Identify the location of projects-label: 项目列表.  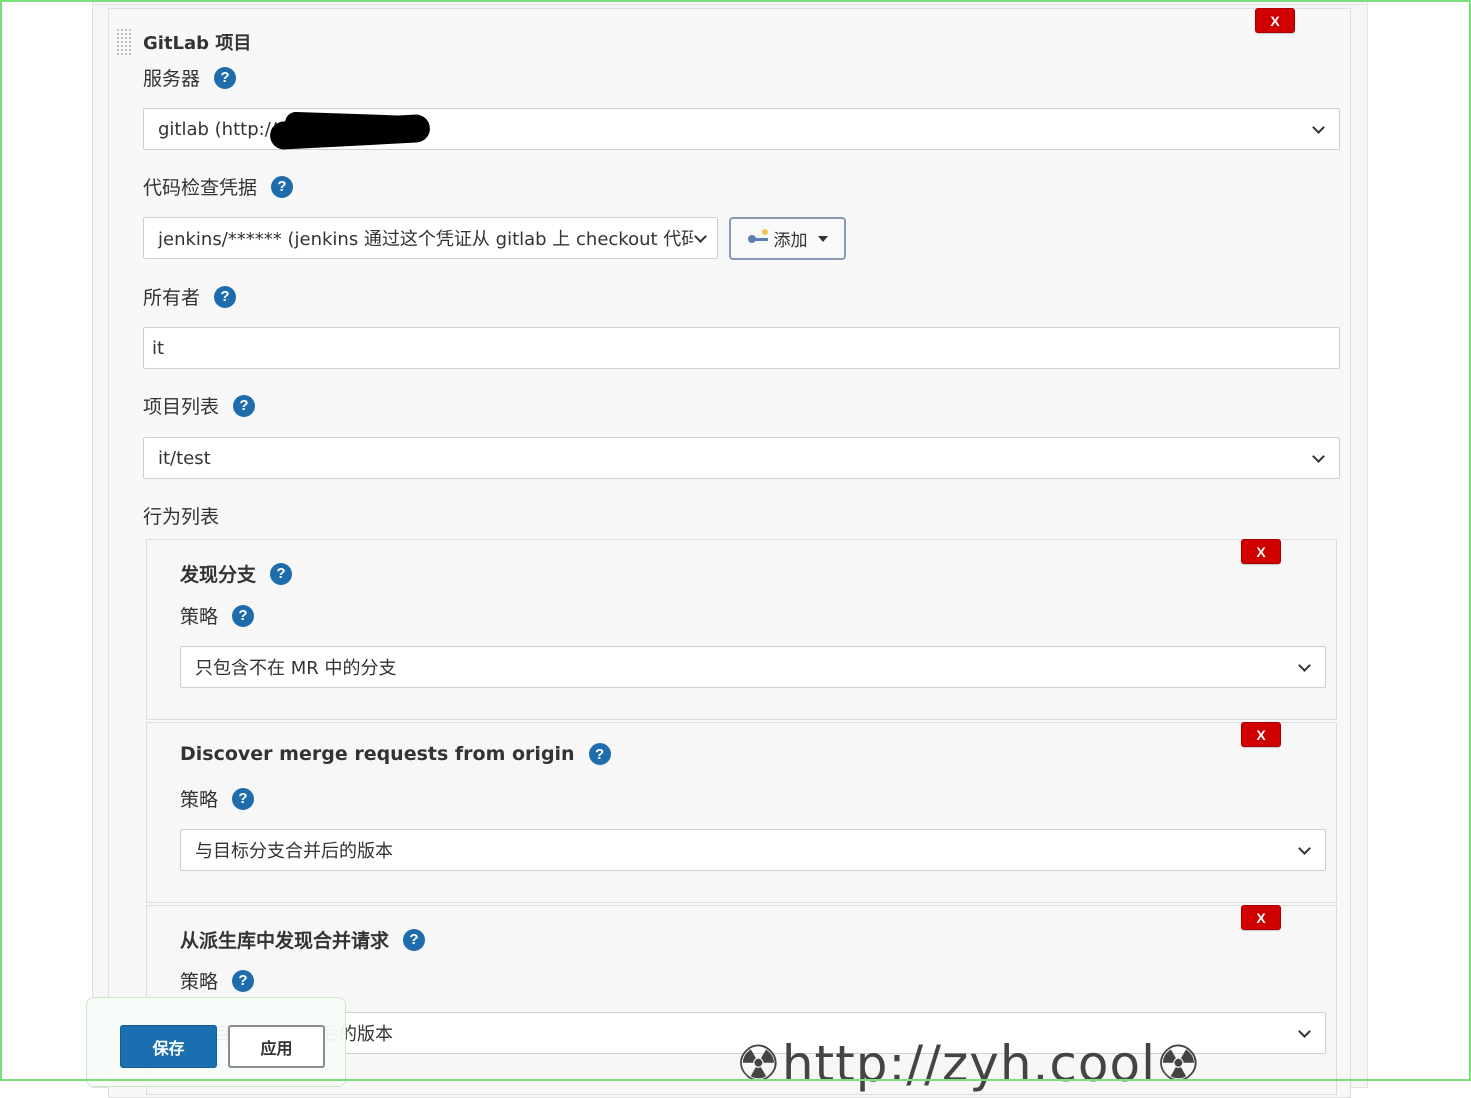
(181, 407).